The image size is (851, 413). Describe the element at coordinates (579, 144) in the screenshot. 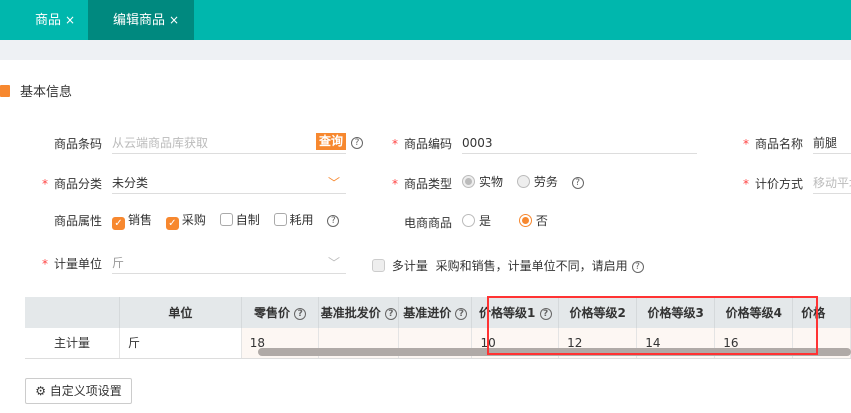

I see `code-input: 0003` at that location.